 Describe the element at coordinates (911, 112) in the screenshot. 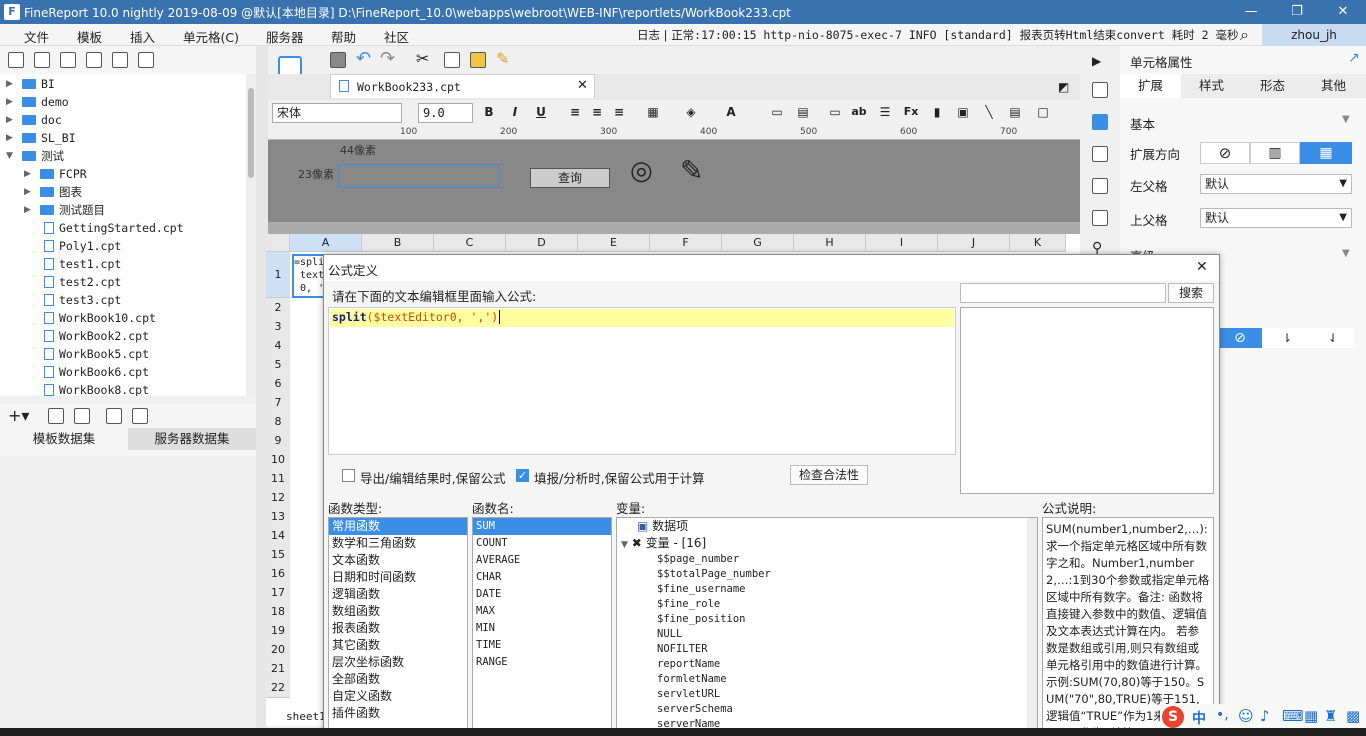

I see `formula-icon: Fx` at that location.